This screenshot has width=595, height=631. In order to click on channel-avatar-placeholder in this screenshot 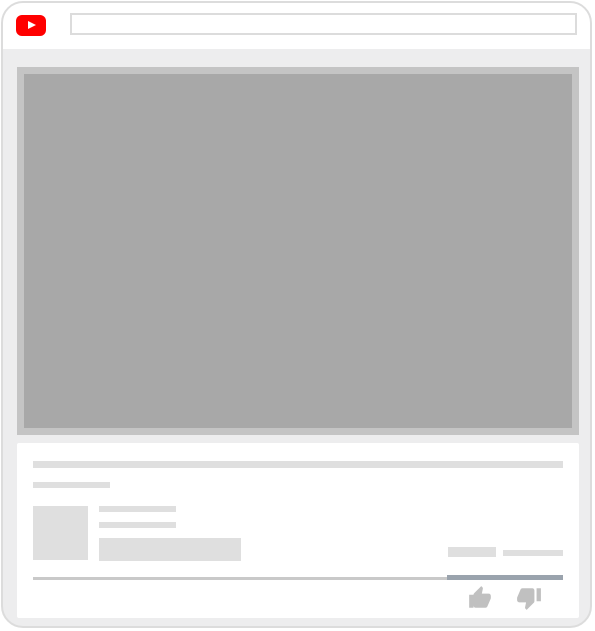, I will do `click(60, 533)`.